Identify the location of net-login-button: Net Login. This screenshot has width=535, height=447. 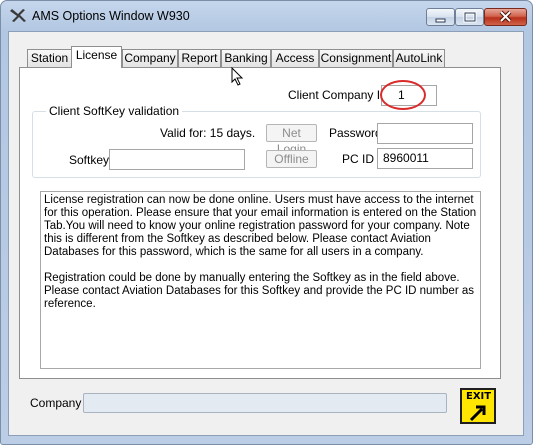
(291, 140).